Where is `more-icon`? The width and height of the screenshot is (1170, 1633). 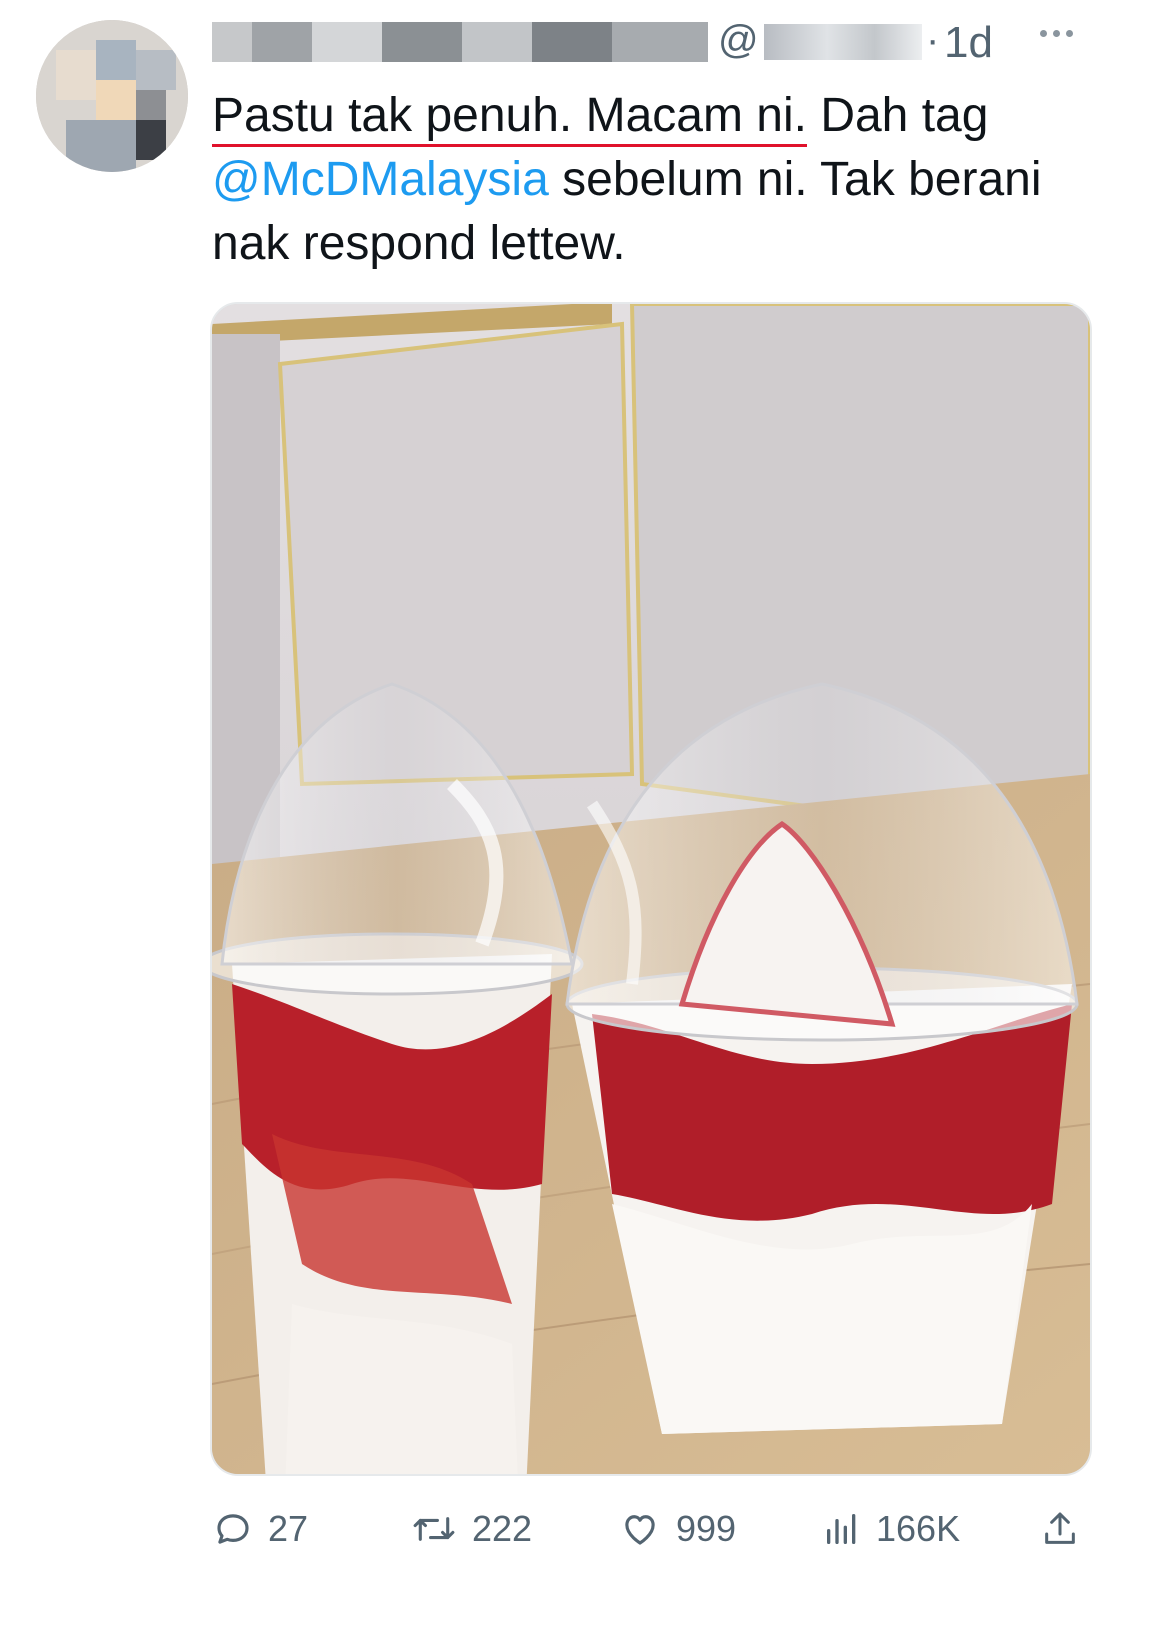
more-icon is located at coordinates (1056, 33).